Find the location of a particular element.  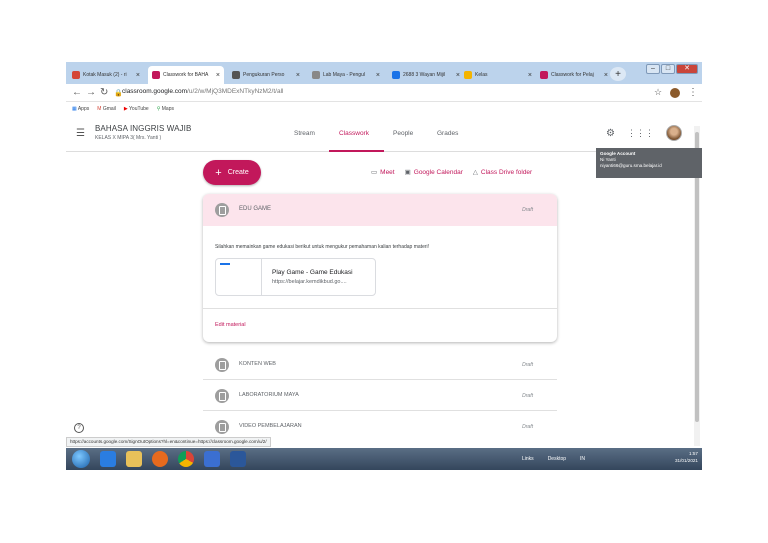

tab-stream: Stream is located at coordinates (304, 133).